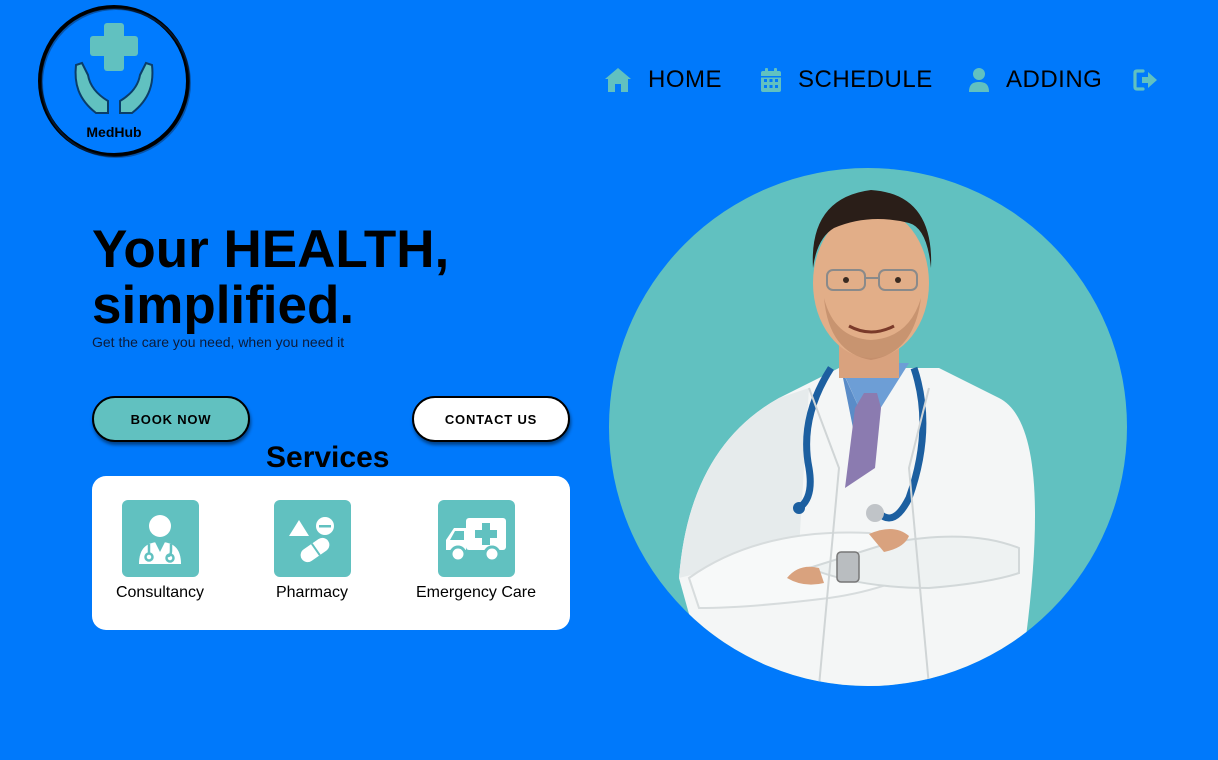  What do you see at coordinates (618, 80) in the screenshot?
I see `home-icon` at bounding box center [618, 80].